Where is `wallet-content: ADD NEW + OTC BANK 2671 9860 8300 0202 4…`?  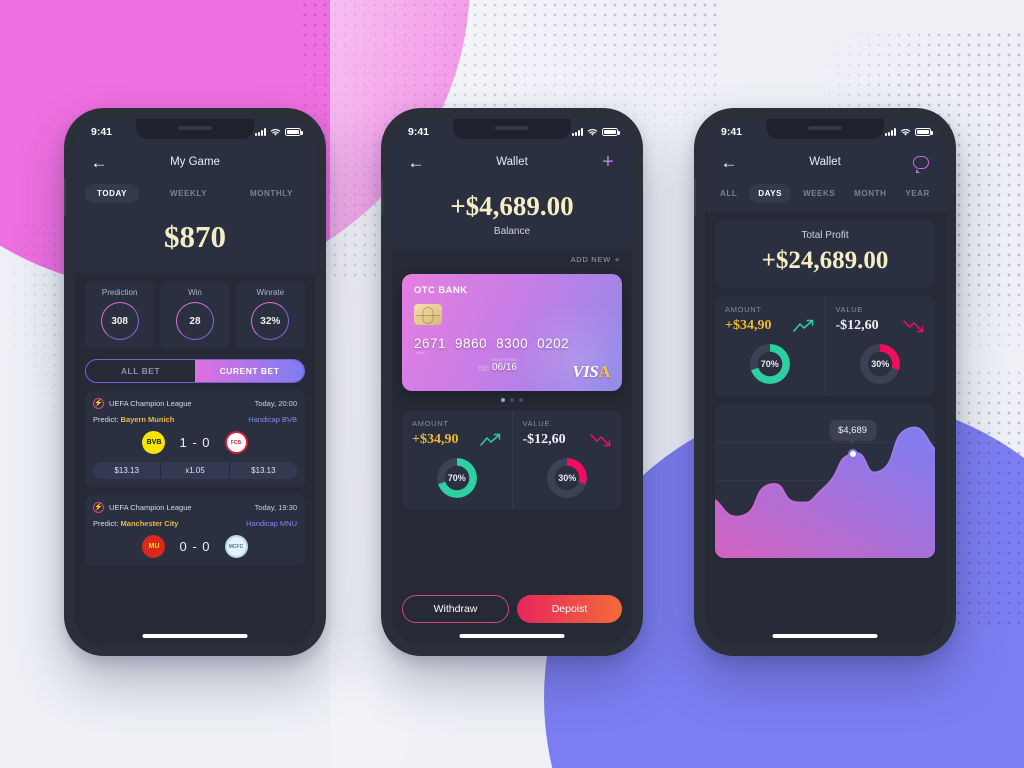
wallet-content: ADD NEW + OTC BANK 2671 9860 8300 0202 4… is located at coordinates (512, 447).